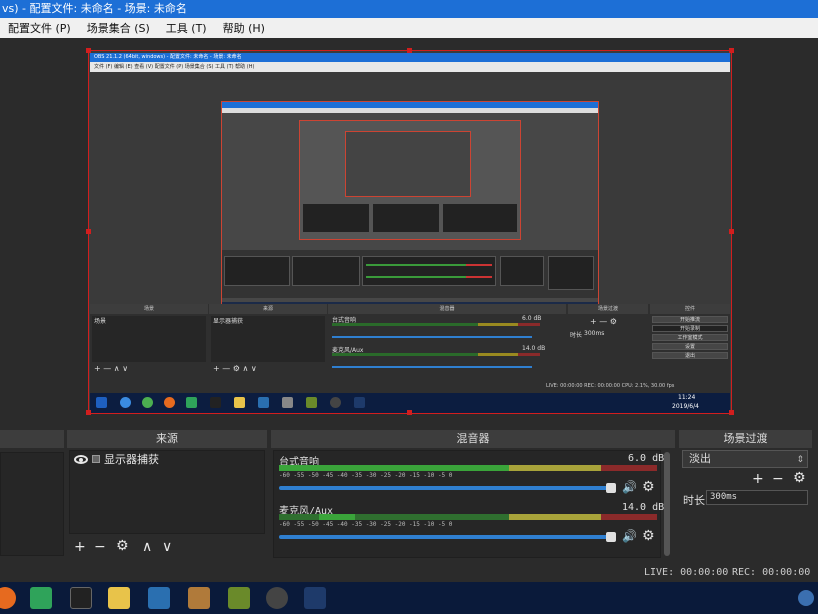 Image resolution: width=818 pixels, height=614 pixels. What do you see at coordinates (268, 309) in the screenshot?
I see `nested-sources-header: 来源` at bounding box center [268, 309].